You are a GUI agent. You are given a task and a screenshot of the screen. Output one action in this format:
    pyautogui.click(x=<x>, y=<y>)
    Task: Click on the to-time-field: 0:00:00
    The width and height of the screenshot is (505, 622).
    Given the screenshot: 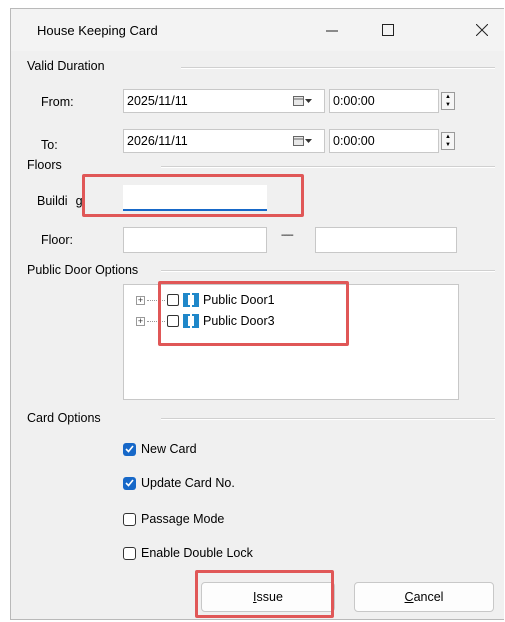 What is the action you would take?
    pyautogui.click(x=384, y=141)
    